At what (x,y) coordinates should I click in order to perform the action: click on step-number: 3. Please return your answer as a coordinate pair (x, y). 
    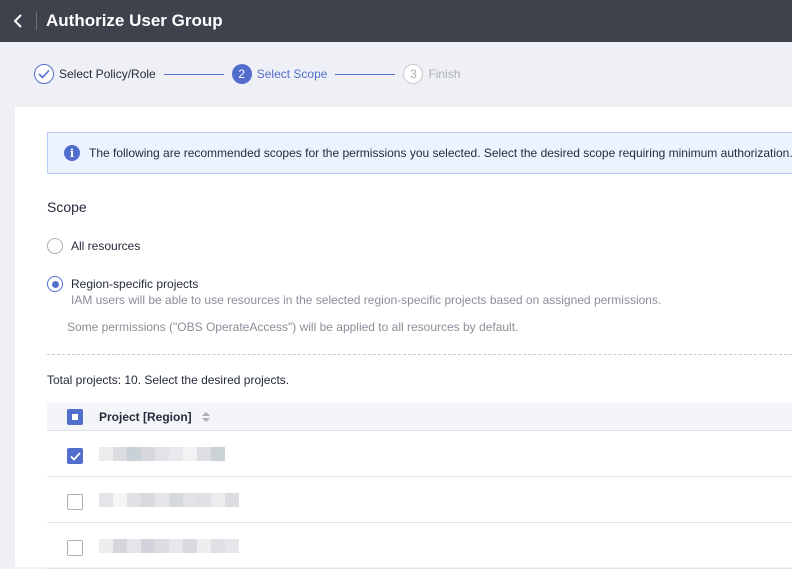
    Looking at the image, I should click on (413, 74).